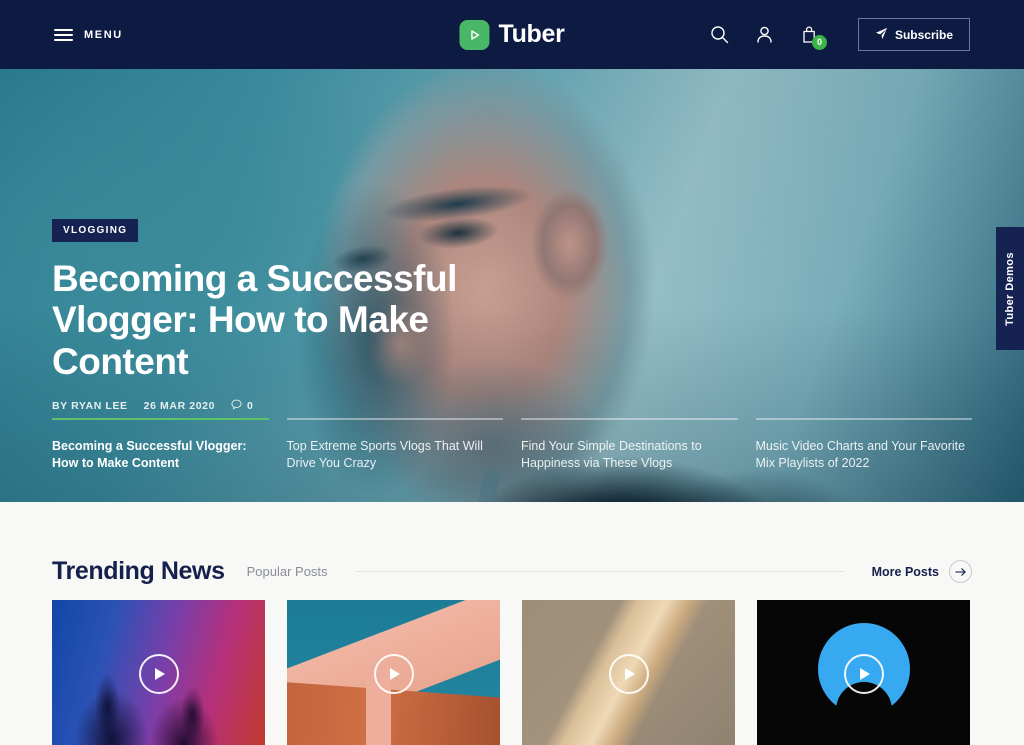 The height and width of the screenshot is (745, 1024). Describe the element at coordinates (287, 571) in the screenshot. I see `tab-popular-posts: Popular Posts` at that location.